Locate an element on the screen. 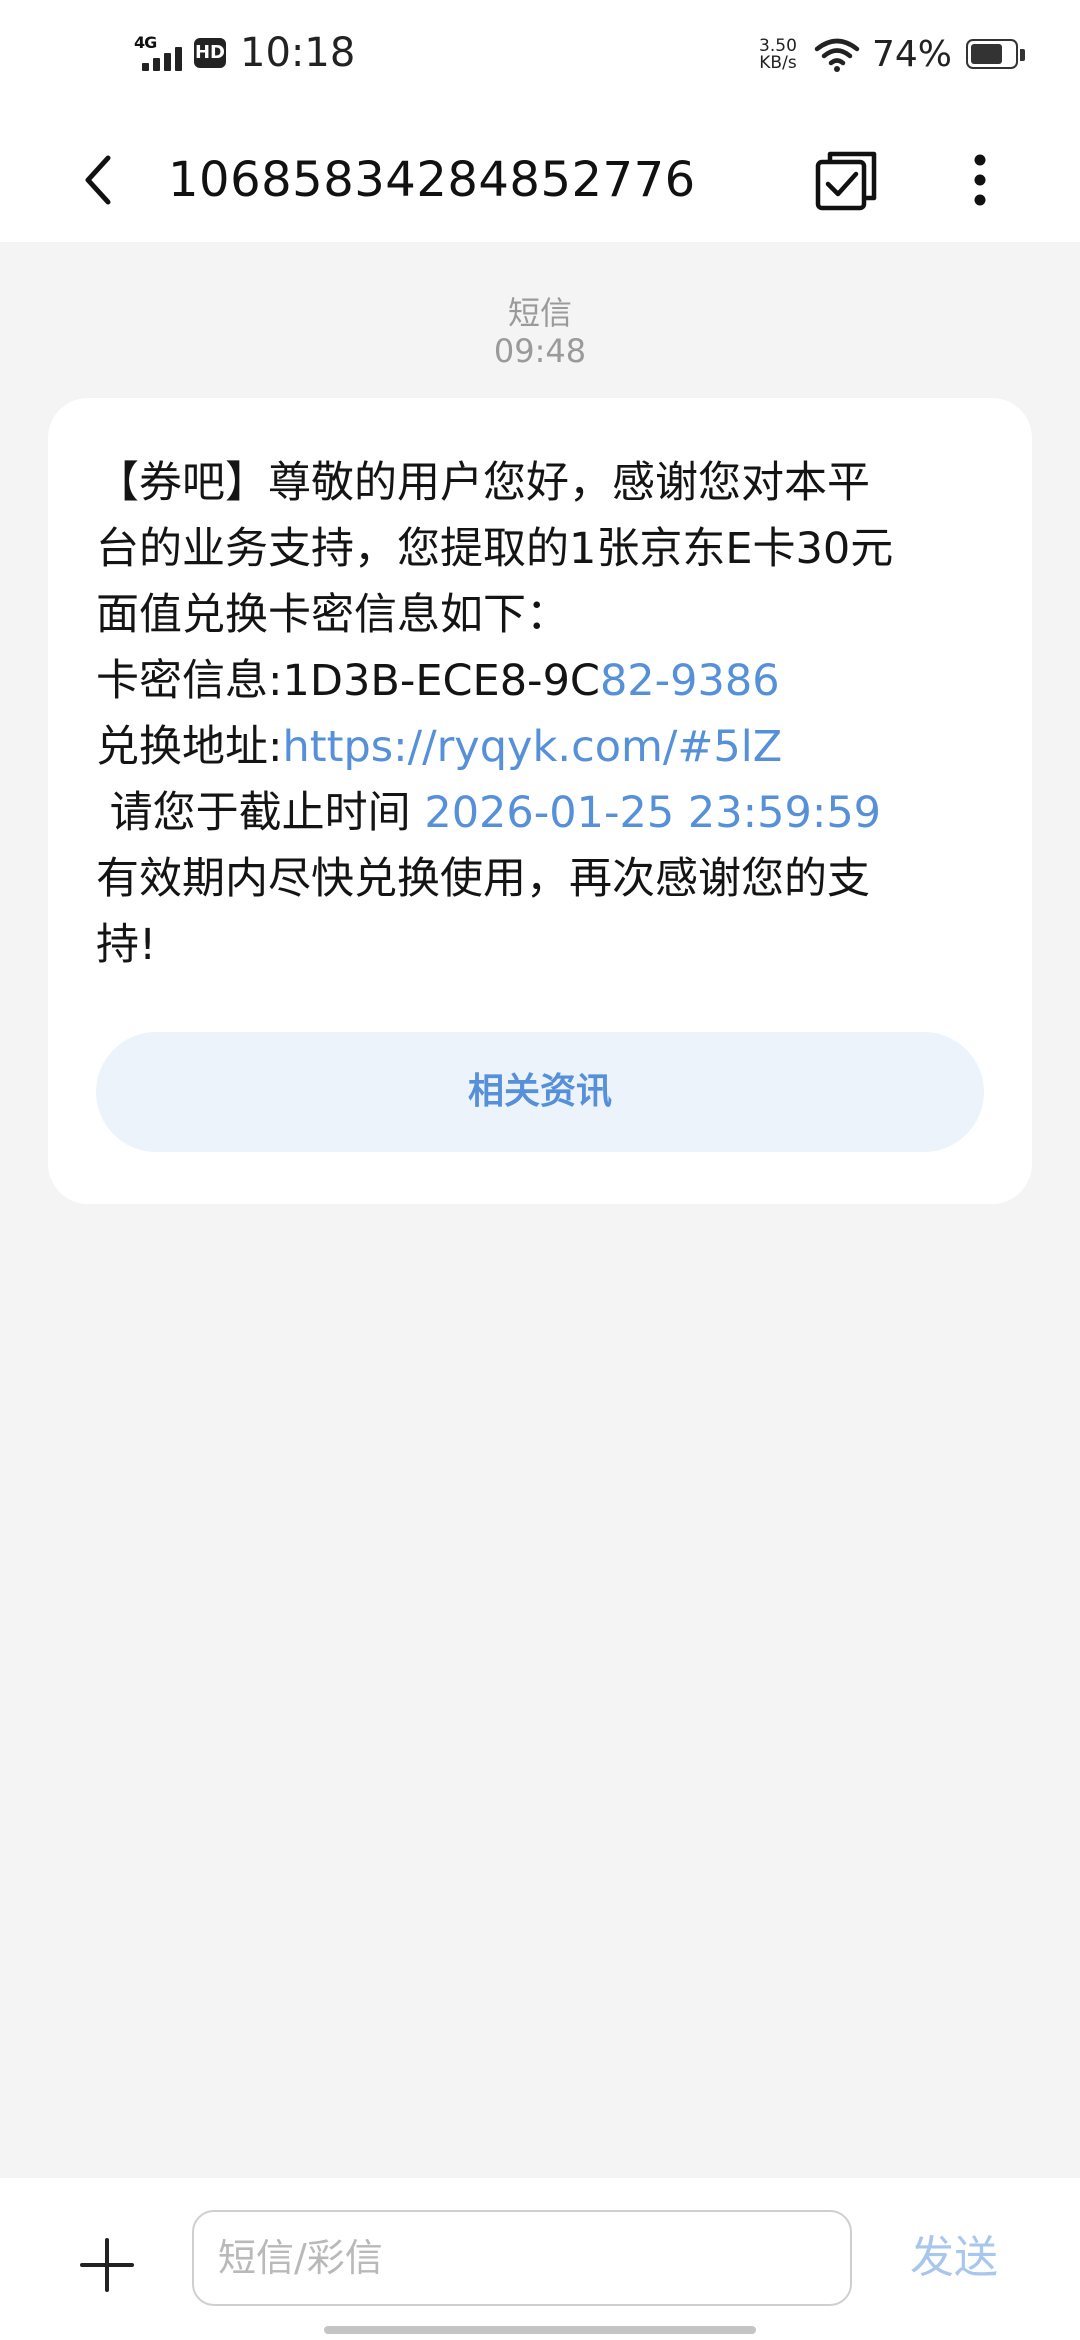 The width and height of the screenshot is (1080, 2340). card-info-line: 卡密信息:1D3B-ECE8-9C82-9386 is located at coordinates (546, 681).